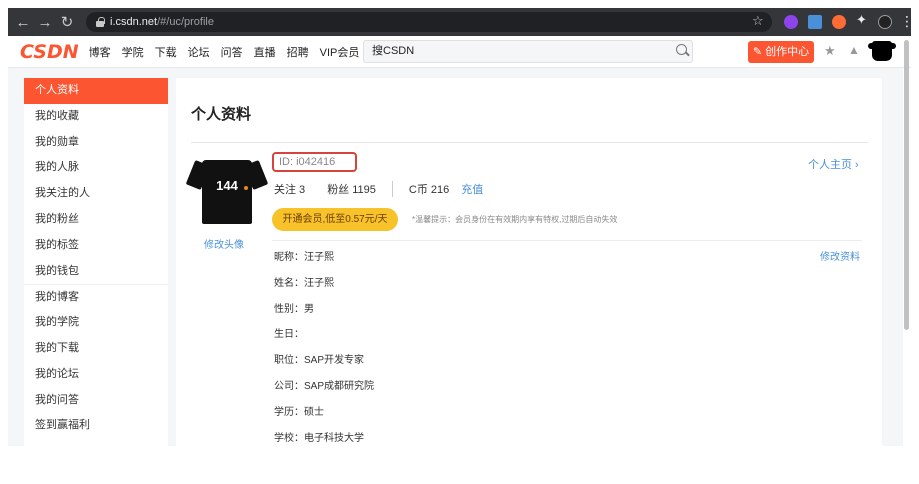 The width and height of the screenshot is (919, 484). Describe the element at coordinates (96, 426) in the screenshot. I see `sidebar-item-checkin: 签到赢福利` at that location.